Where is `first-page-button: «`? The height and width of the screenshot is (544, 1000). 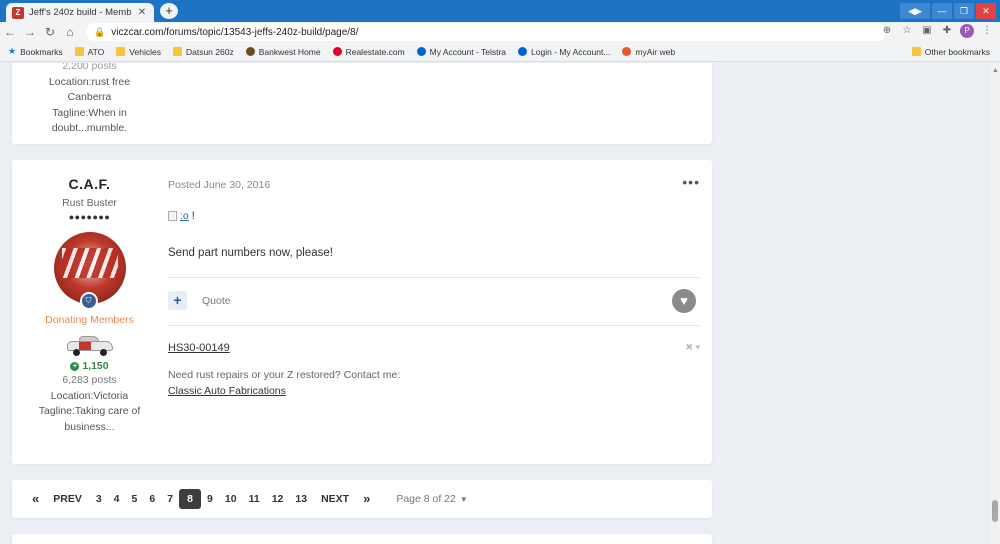
first-page-button: « is located at coordinates (35, 499).